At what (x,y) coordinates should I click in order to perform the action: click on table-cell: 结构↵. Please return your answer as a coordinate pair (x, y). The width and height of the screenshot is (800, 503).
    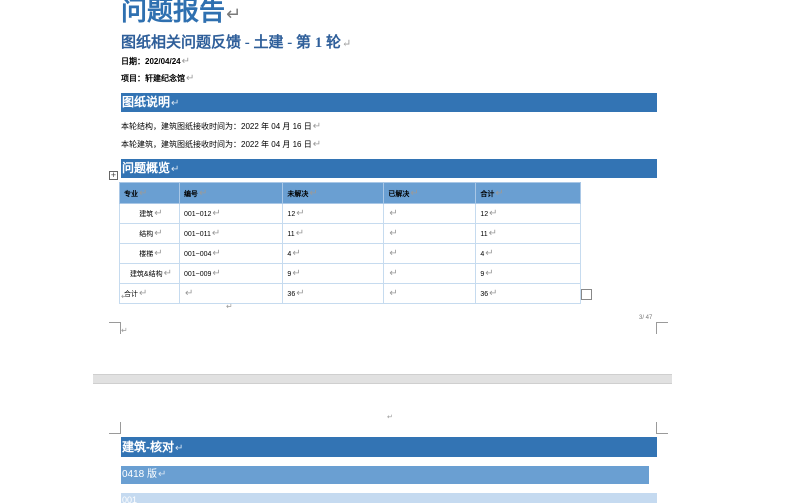
    Looking at the image, I should click on (149, 233).